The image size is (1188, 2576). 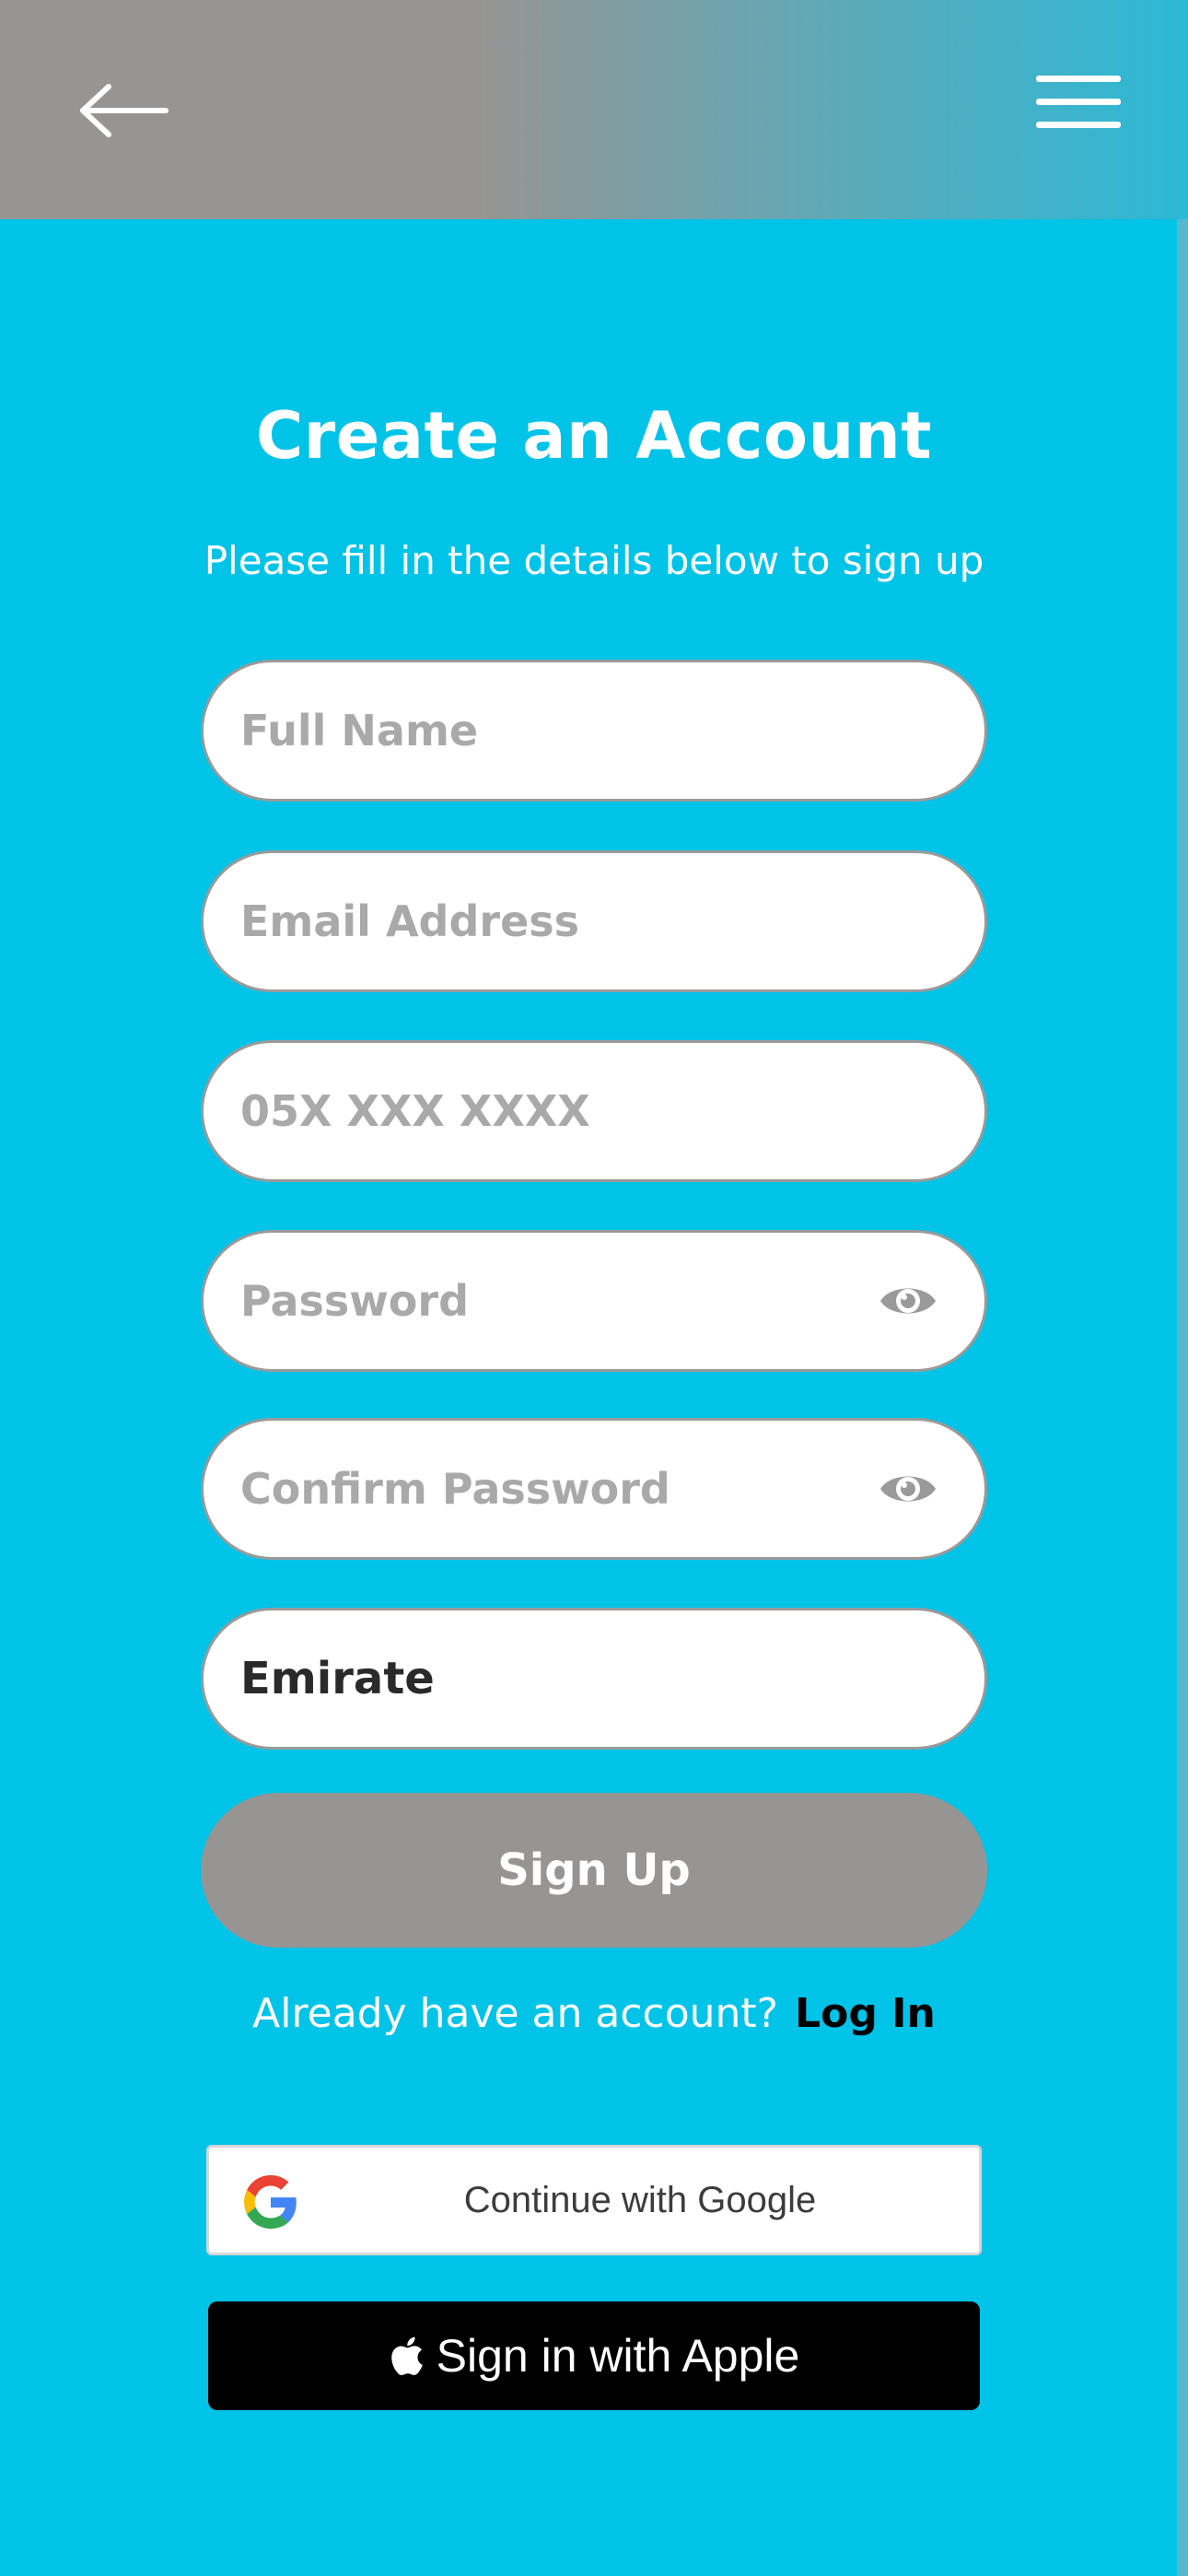 I want to click on hamburger-menu-icon, so click(x=1078, y=102).